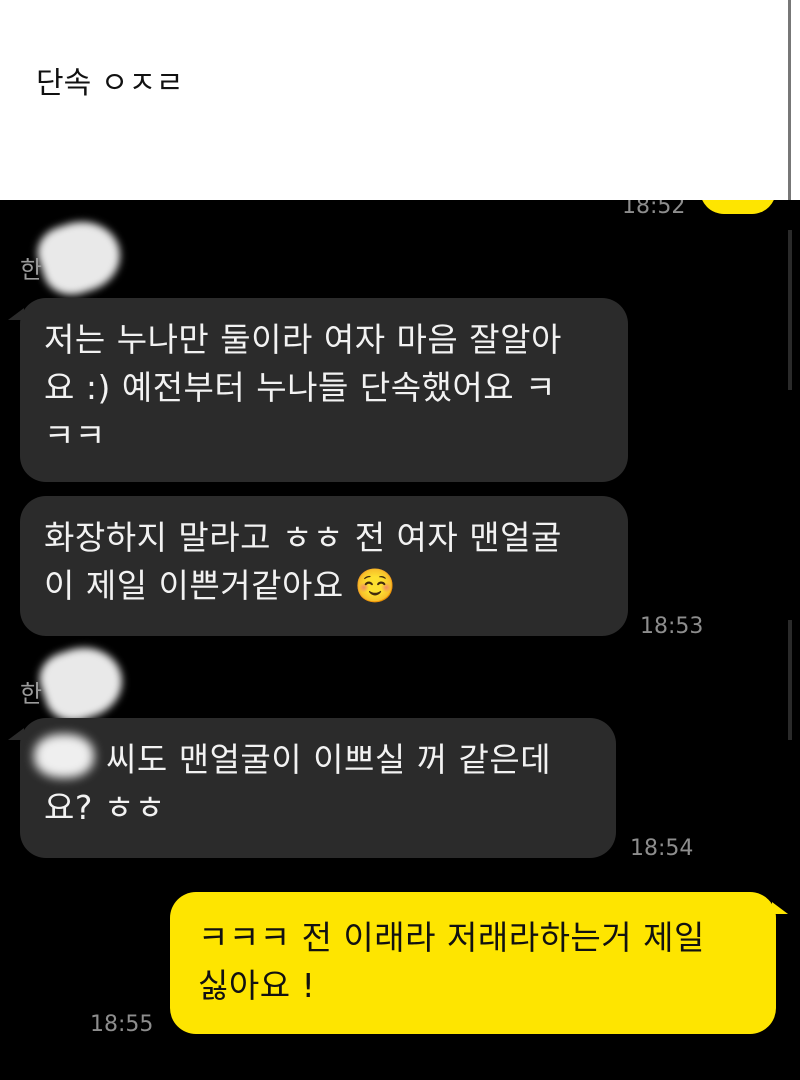  Describe the element at coordinates (303, 339) in the screenshot. I see `message-line: 저는 누나만 둘이라 여자 마음 잘알아` at that location.